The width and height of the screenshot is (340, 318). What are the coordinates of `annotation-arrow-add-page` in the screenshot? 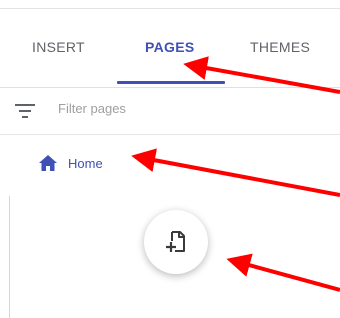 It's located at (283, 272).